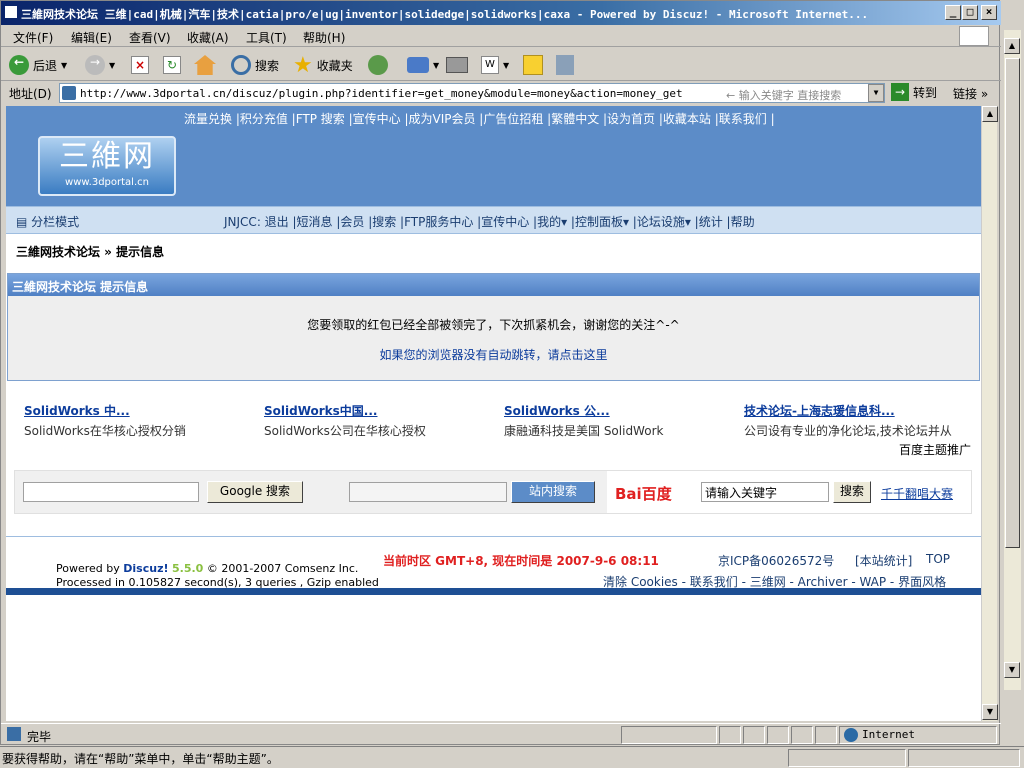  What do you see at coordinates (765, 492) in the screenshot?
I see `baidu-search-input: 请输入关键字` at bounding box center [765, 492].